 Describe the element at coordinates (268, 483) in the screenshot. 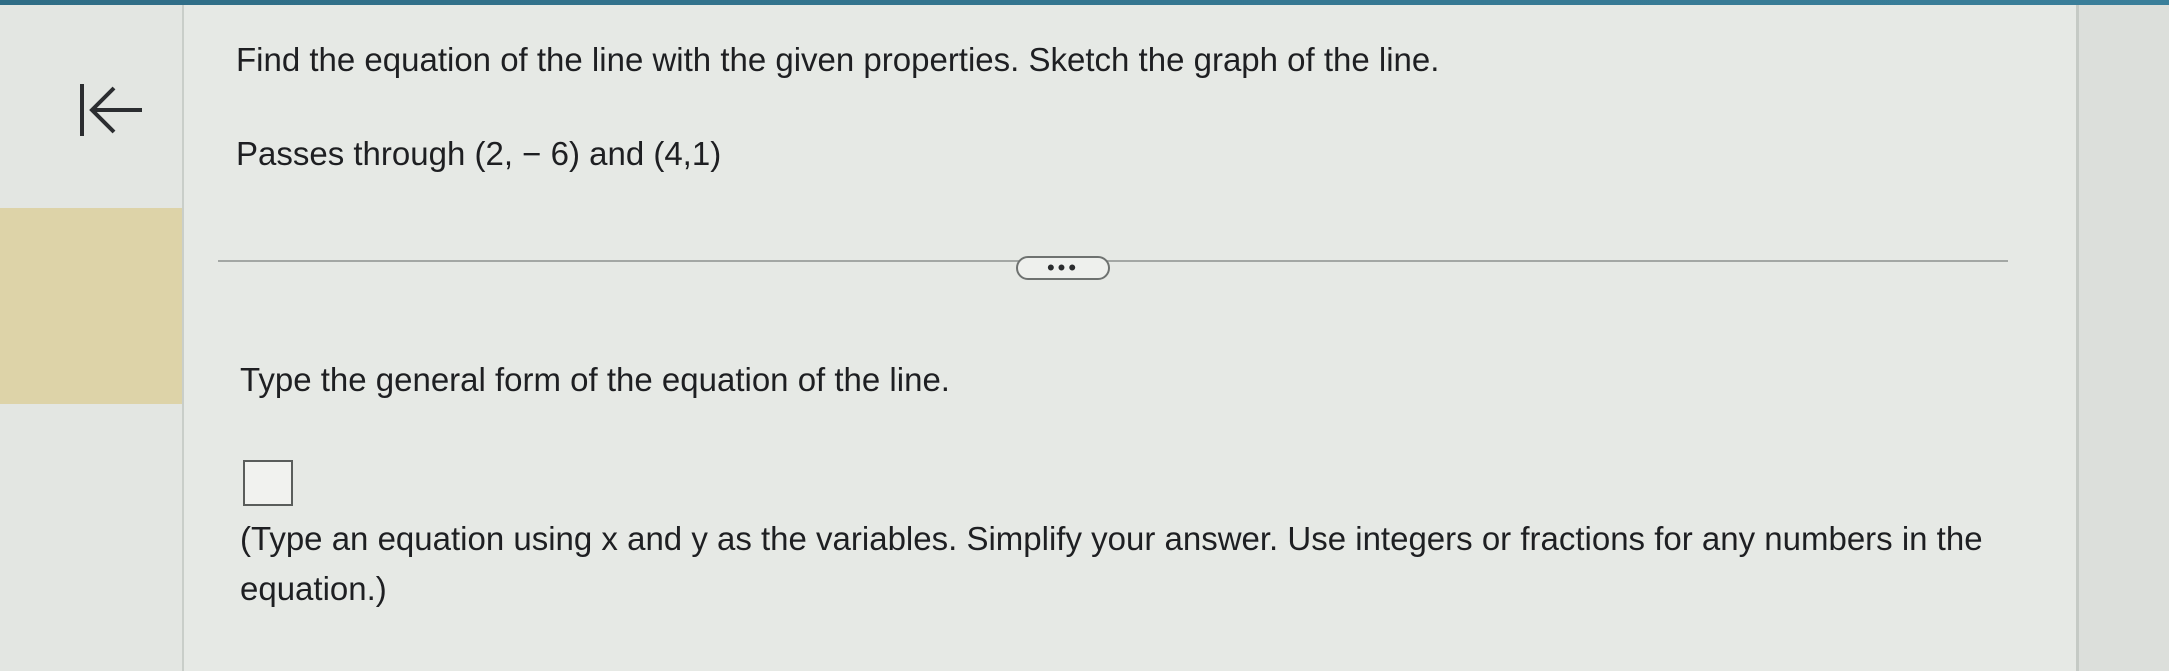

I see `equation-answer-input` at that location.